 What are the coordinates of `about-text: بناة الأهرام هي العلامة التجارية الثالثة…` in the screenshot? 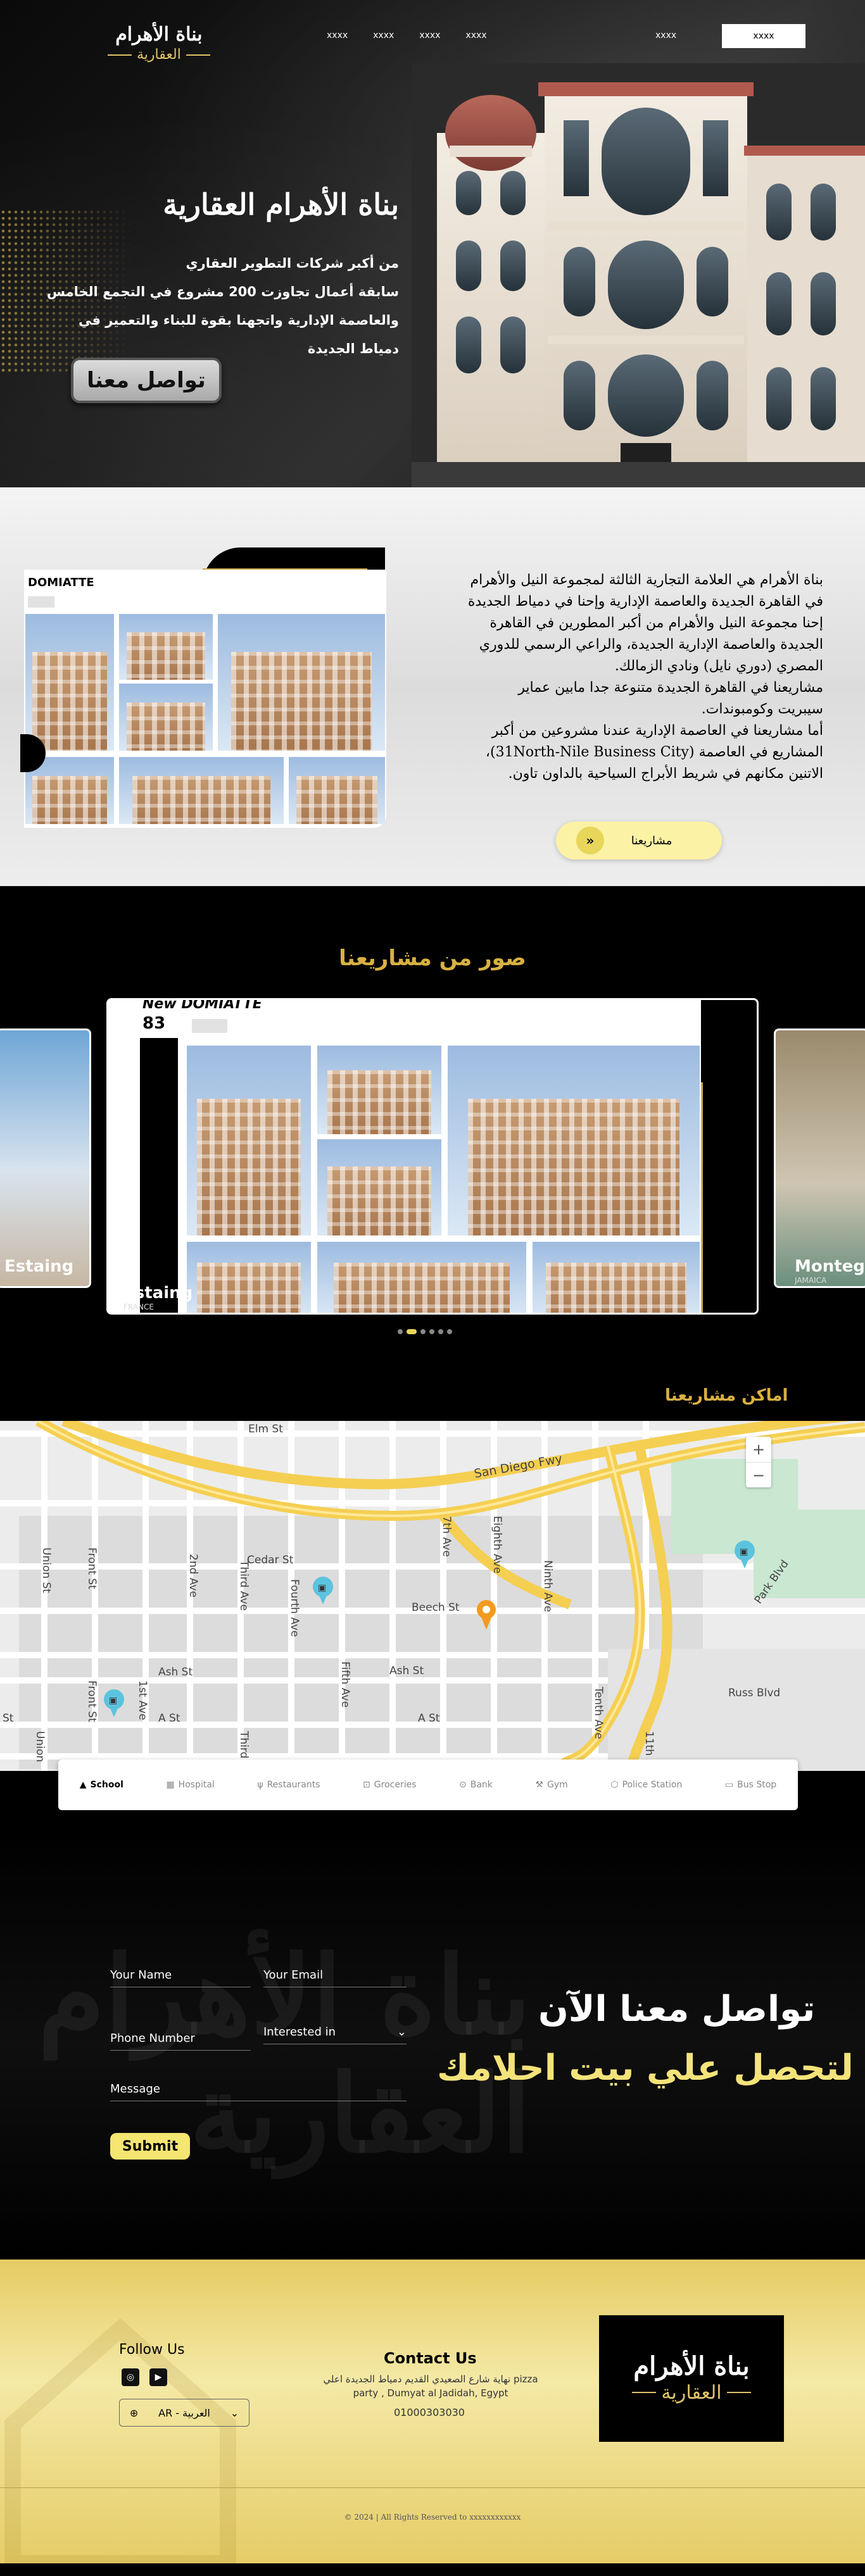 It's located at (620, 677).